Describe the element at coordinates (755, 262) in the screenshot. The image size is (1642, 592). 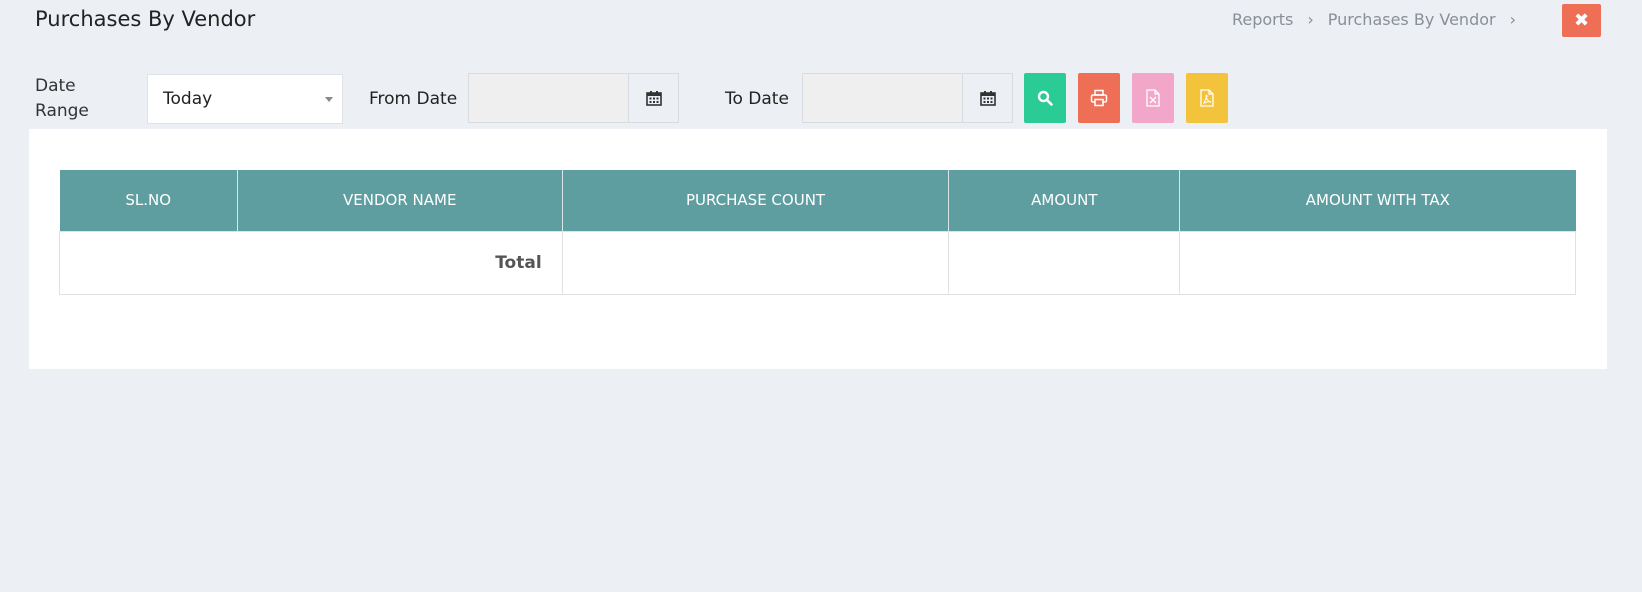
I see `total-purchase-count` at that location.